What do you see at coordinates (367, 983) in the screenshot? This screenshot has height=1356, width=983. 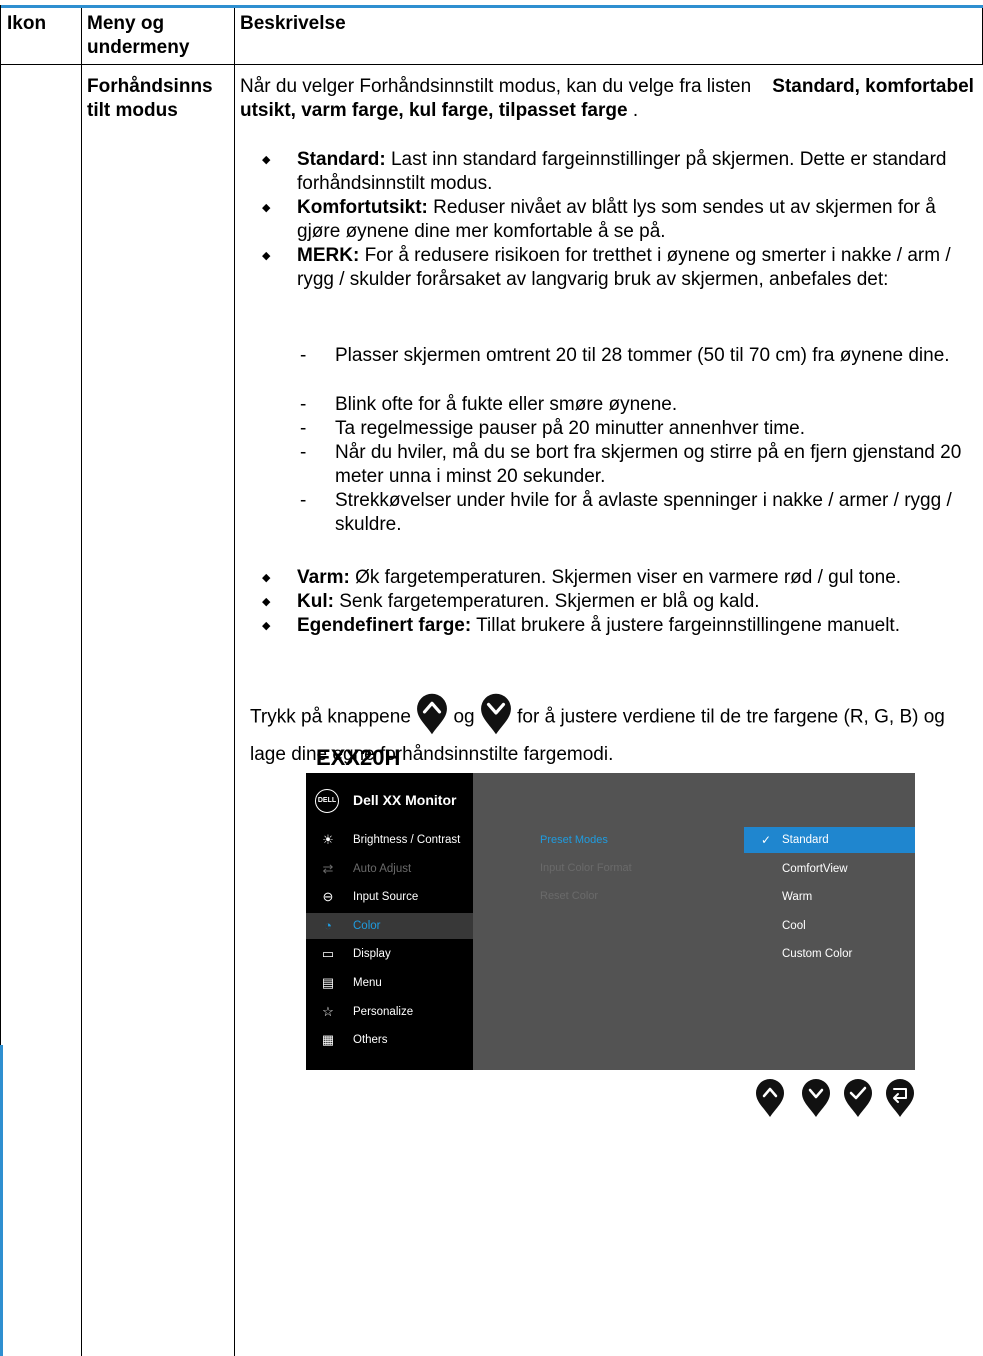 I see `osd-menu-label: Menu` at bounding box center [367, 983].